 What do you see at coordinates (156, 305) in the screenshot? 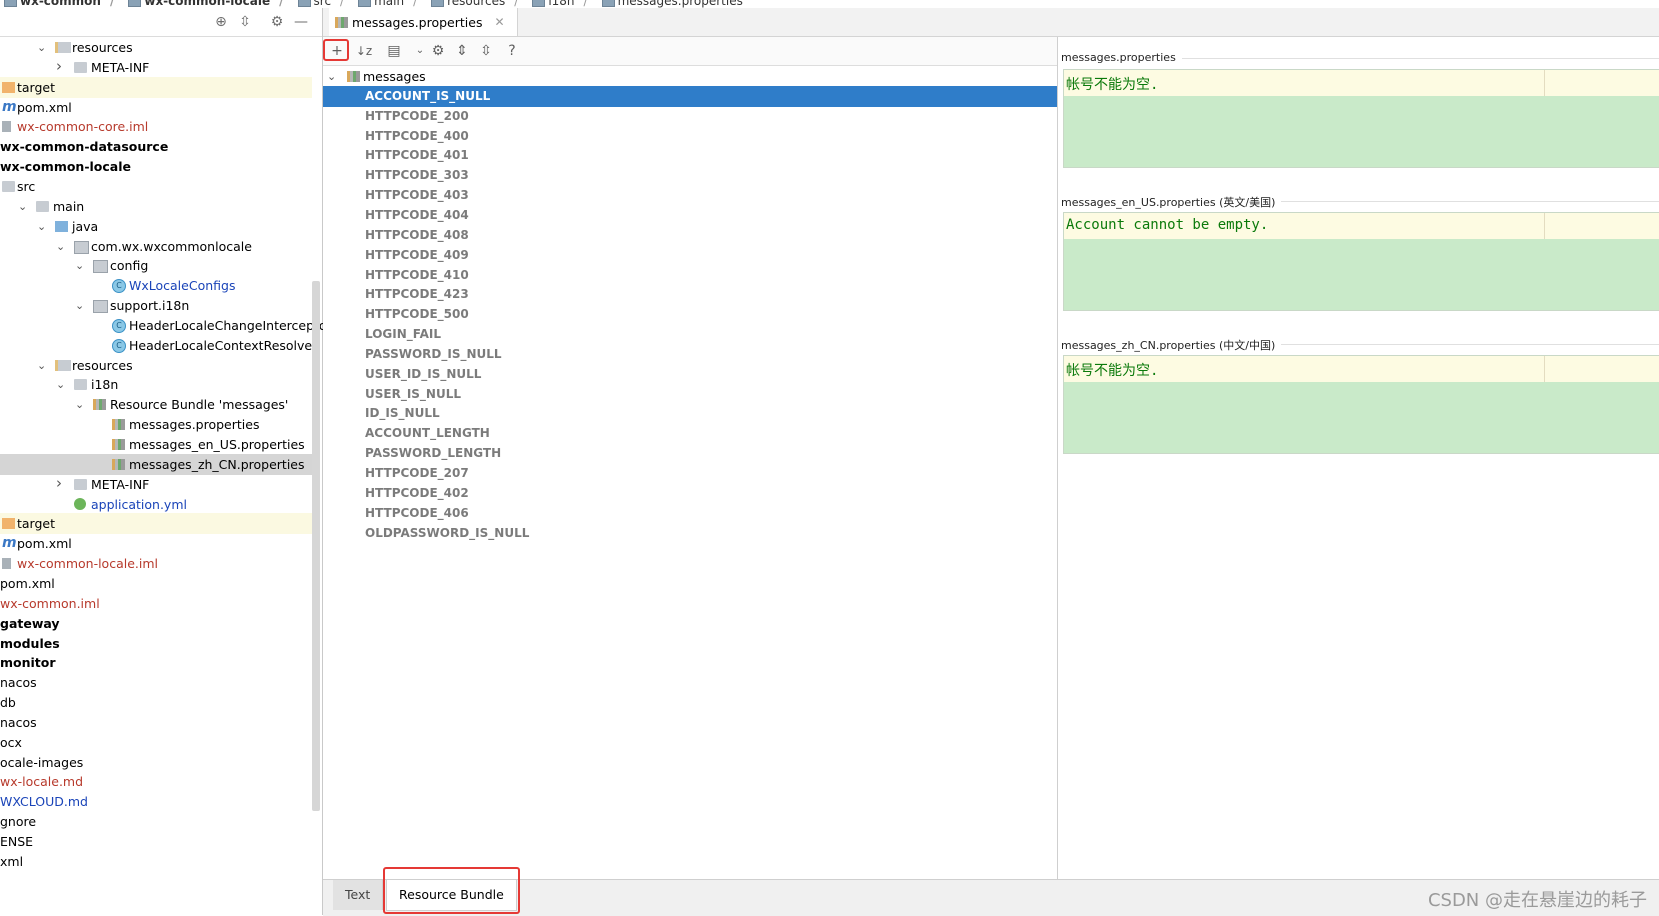
I see `tree-item: ⌄ support.i18n` at bounding box center [156, 305].